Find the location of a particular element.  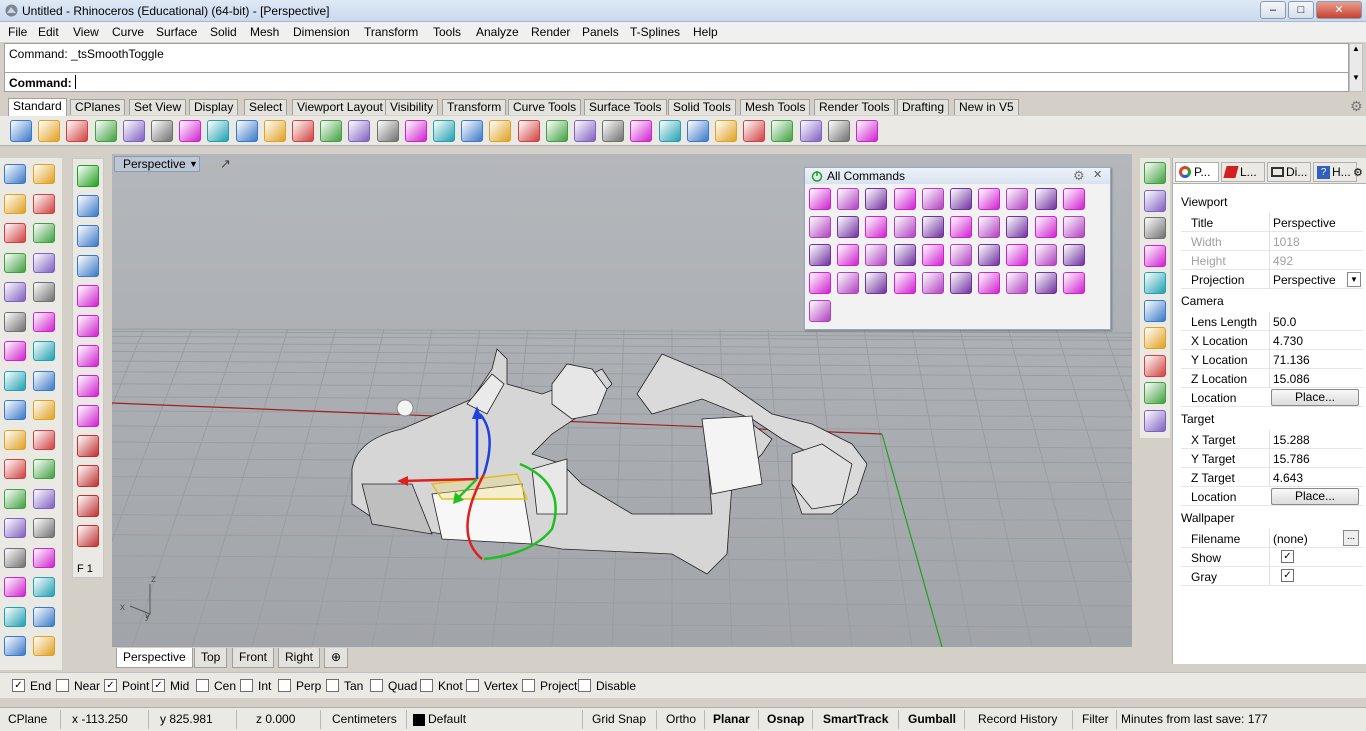

prop-row-z-location: Z Location 15.086 is located at coordinates (1272, 378).